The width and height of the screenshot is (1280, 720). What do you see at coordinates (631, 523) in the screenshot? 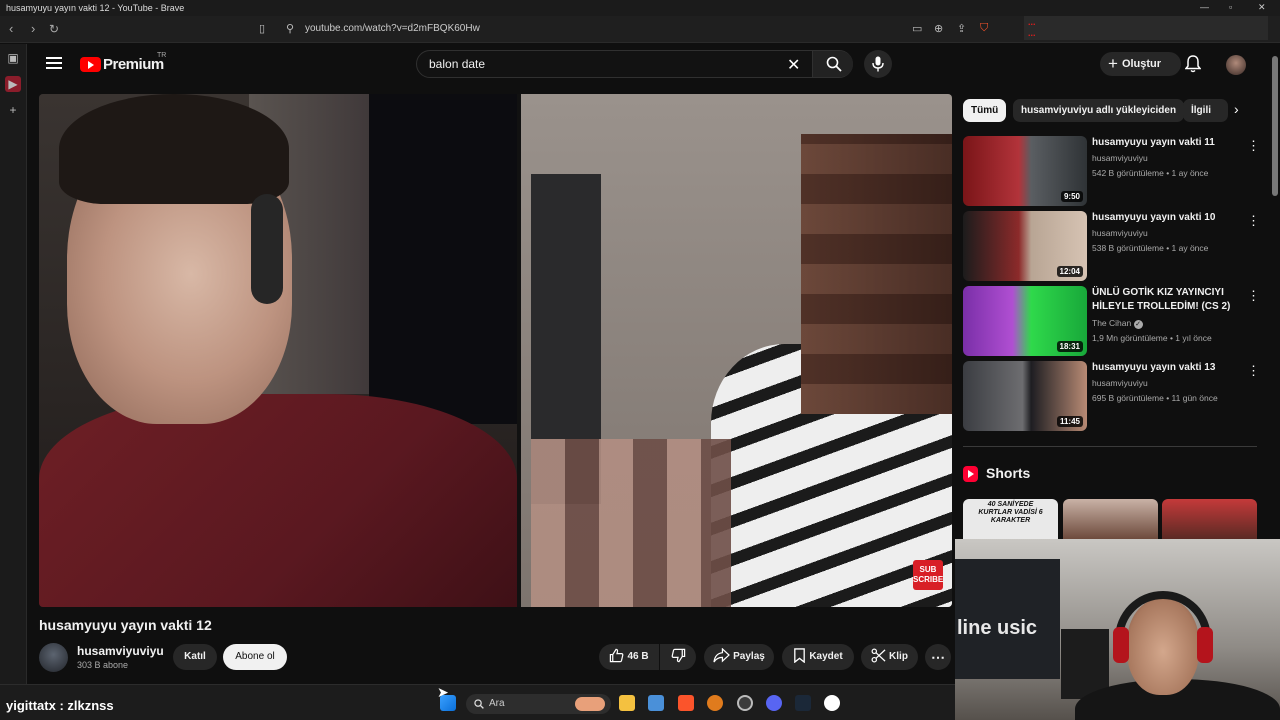
I see `pixelated-face` at bounding box center [631, 523].